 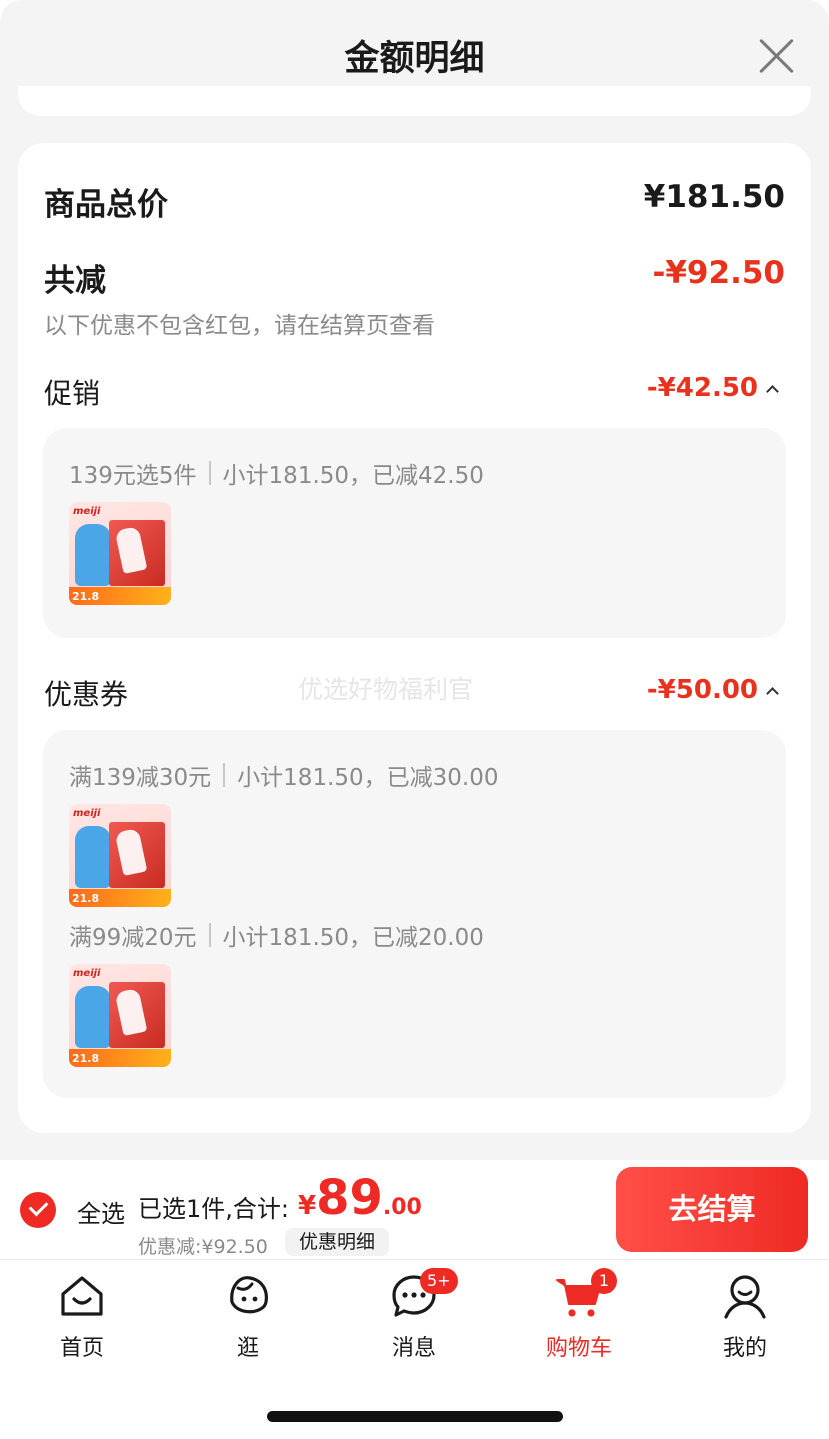 What do you see at coordinates (402, 1207) in the screenshot?
I see `amount-decimal: .00` at bounding box center [402, 1207].